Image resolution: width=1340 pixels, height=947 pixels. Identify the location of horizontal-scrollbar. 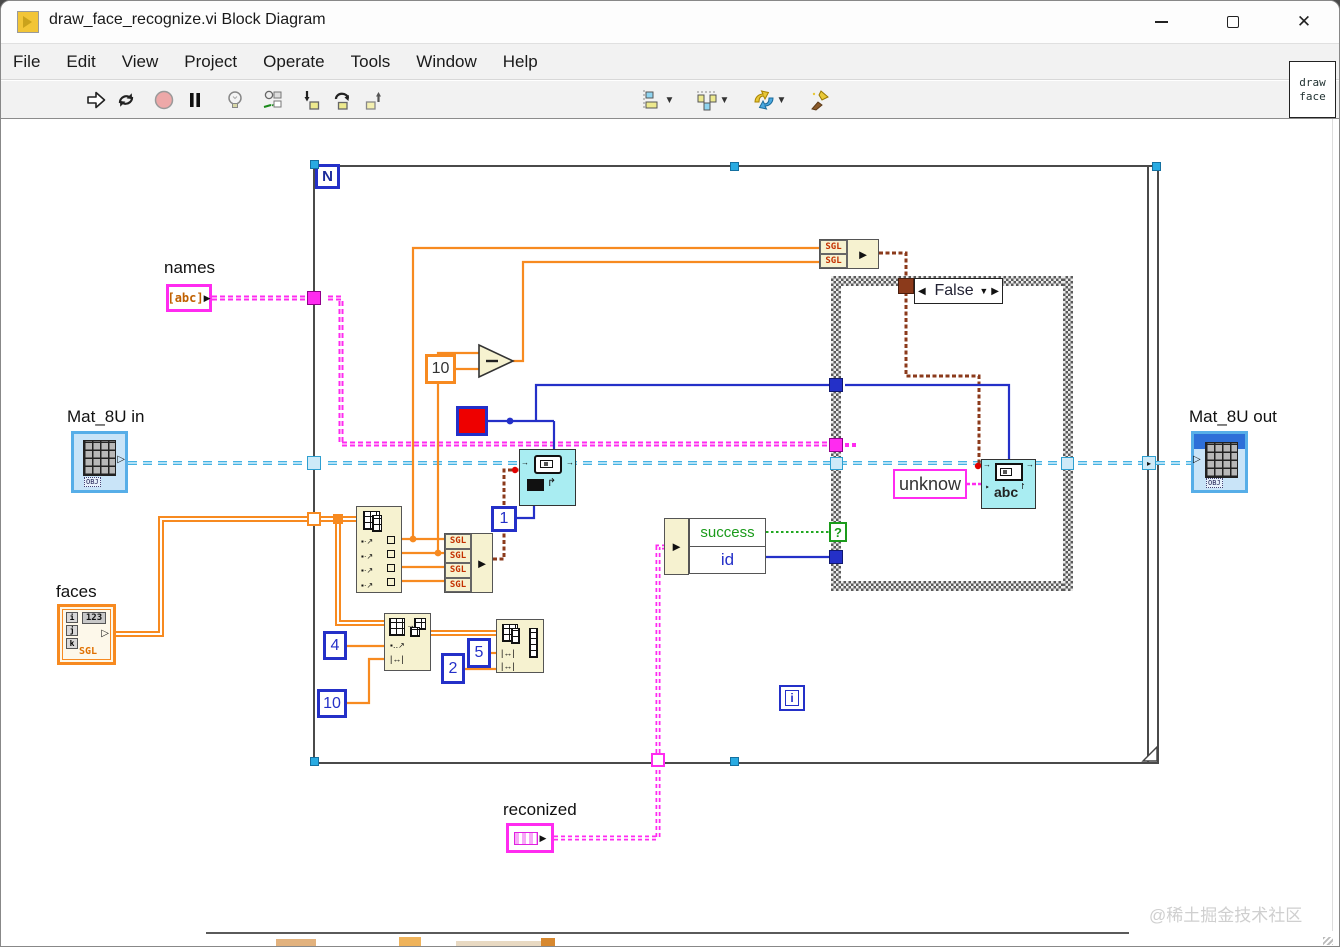
(667, 933).